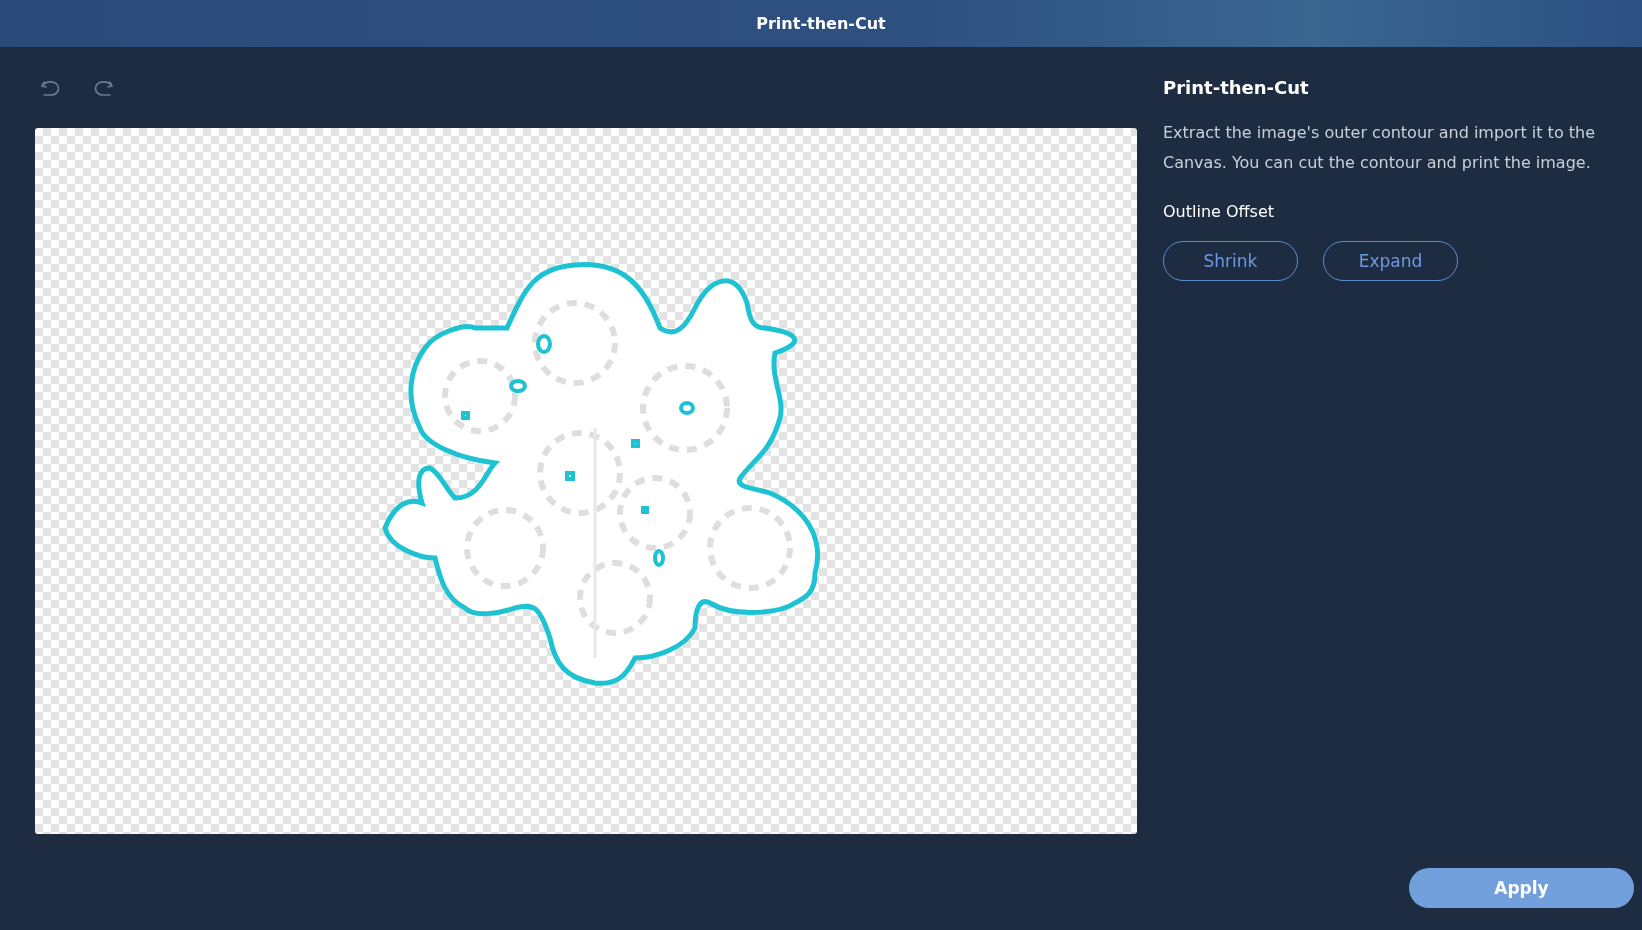 The height and width of the screenshot is (930, 1642). Describe the element at coordinates (1521, 888) in the screenshot. I see `apply-button: Apply` at that location.